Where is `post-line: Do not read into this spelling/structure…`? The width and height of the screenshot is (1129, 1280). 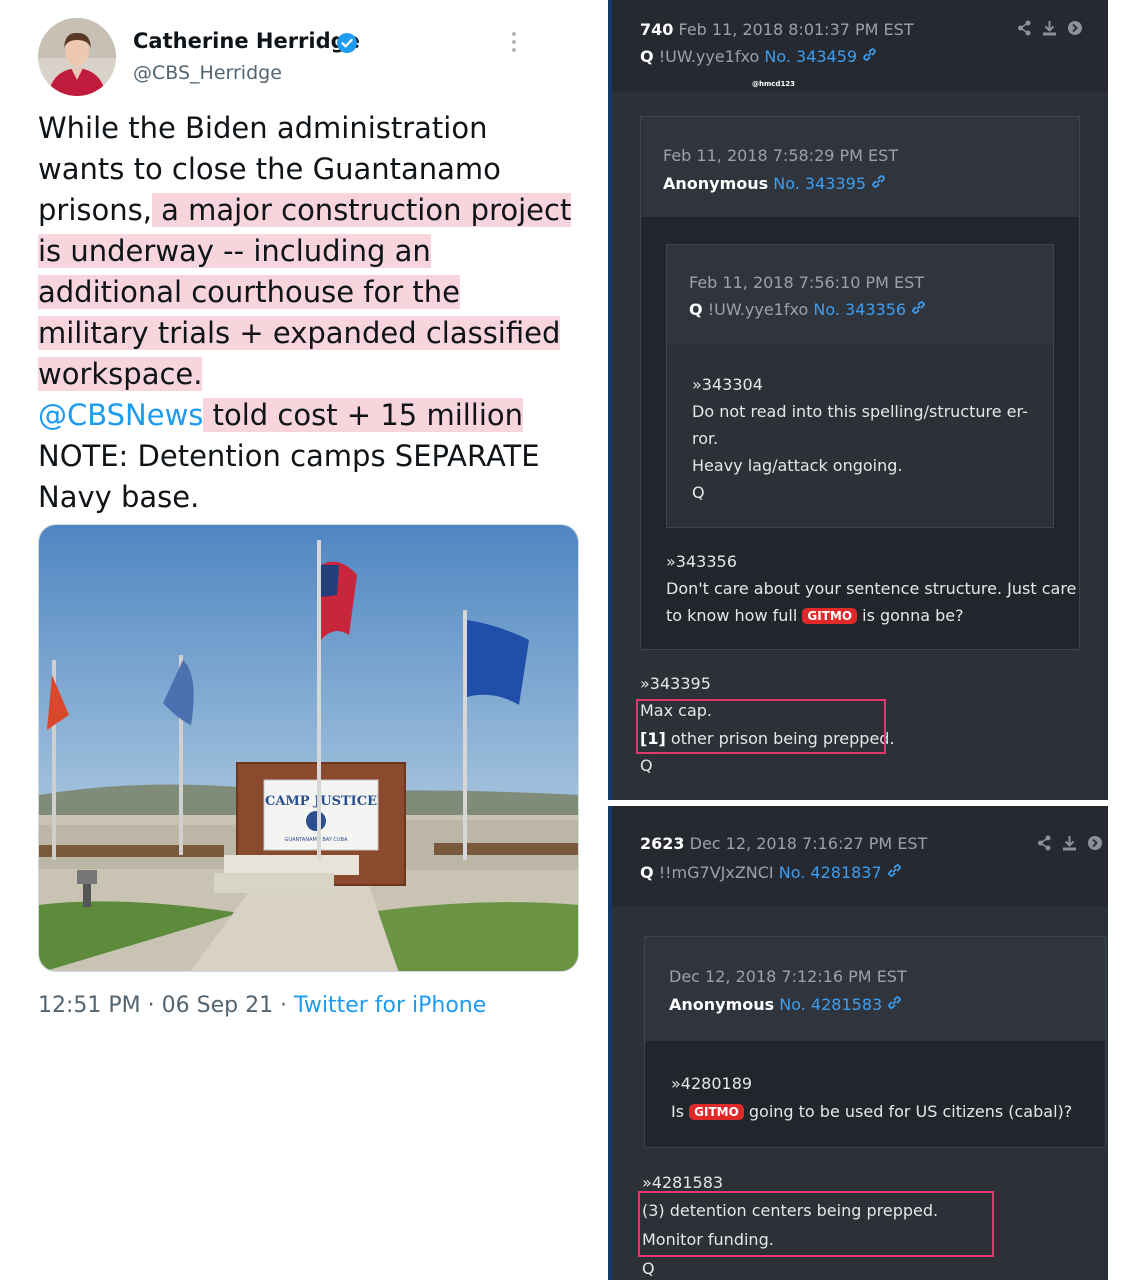 post-line: Do not read into this spelling/structure… is located at coordinates (860, 411).